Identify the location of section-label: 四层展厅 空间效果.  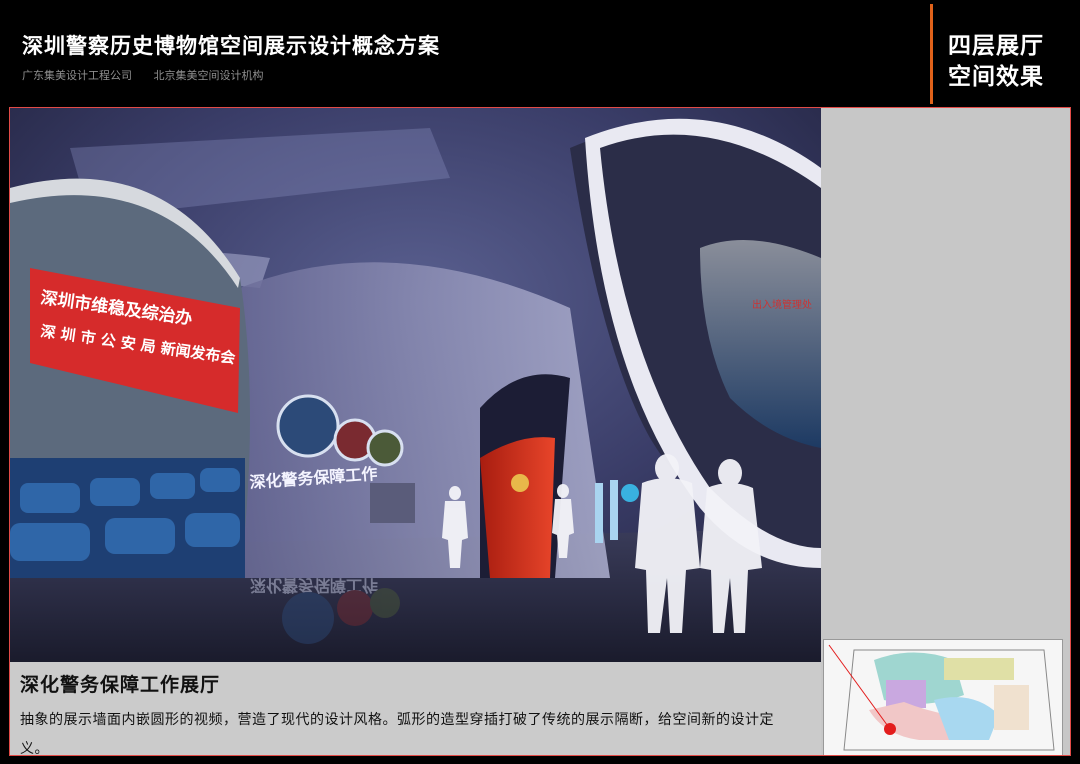
(996, 62).